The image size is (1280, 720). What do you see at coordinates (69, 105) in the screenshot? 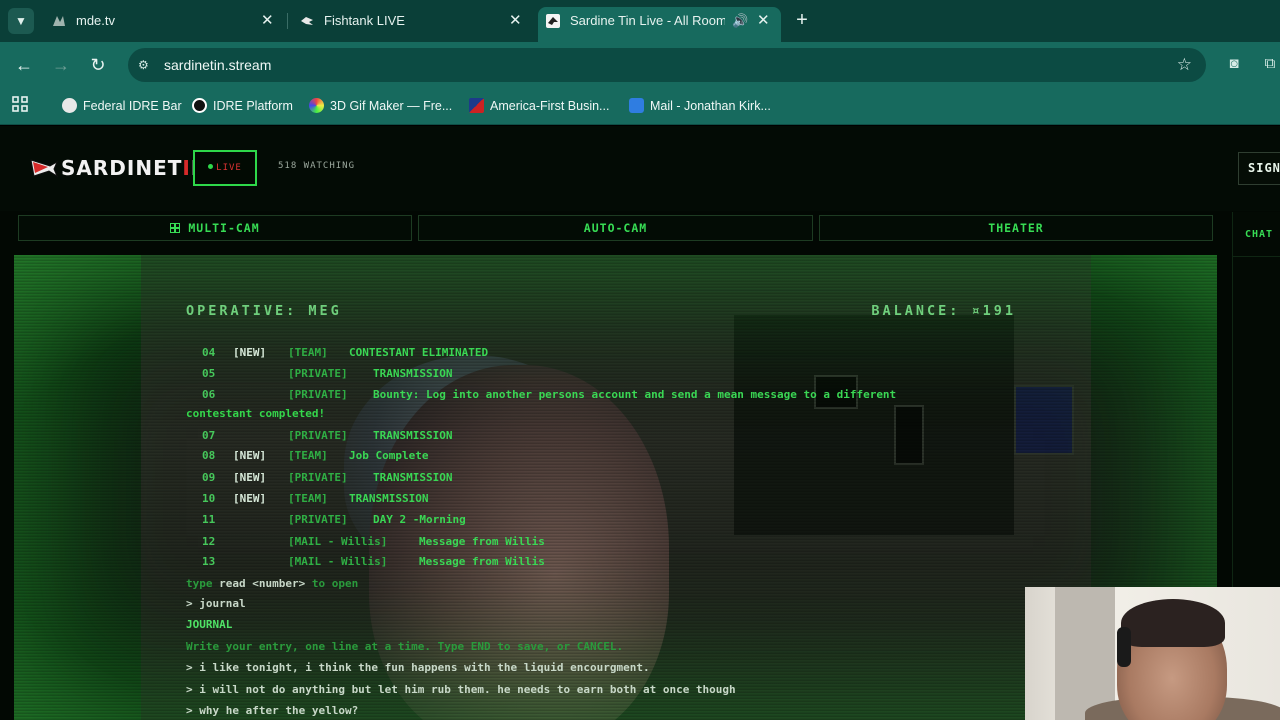
I see `globe-icon` at bounding box center [69, 105].